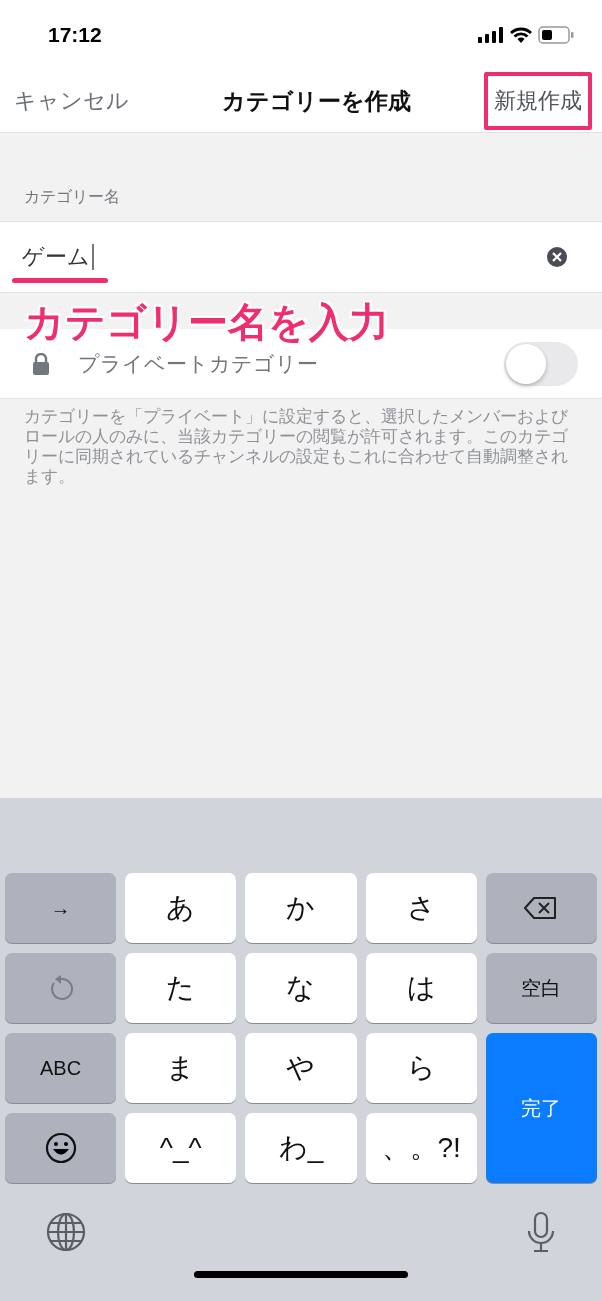  I want to click on keyboard-key: →, so click(61, 908).